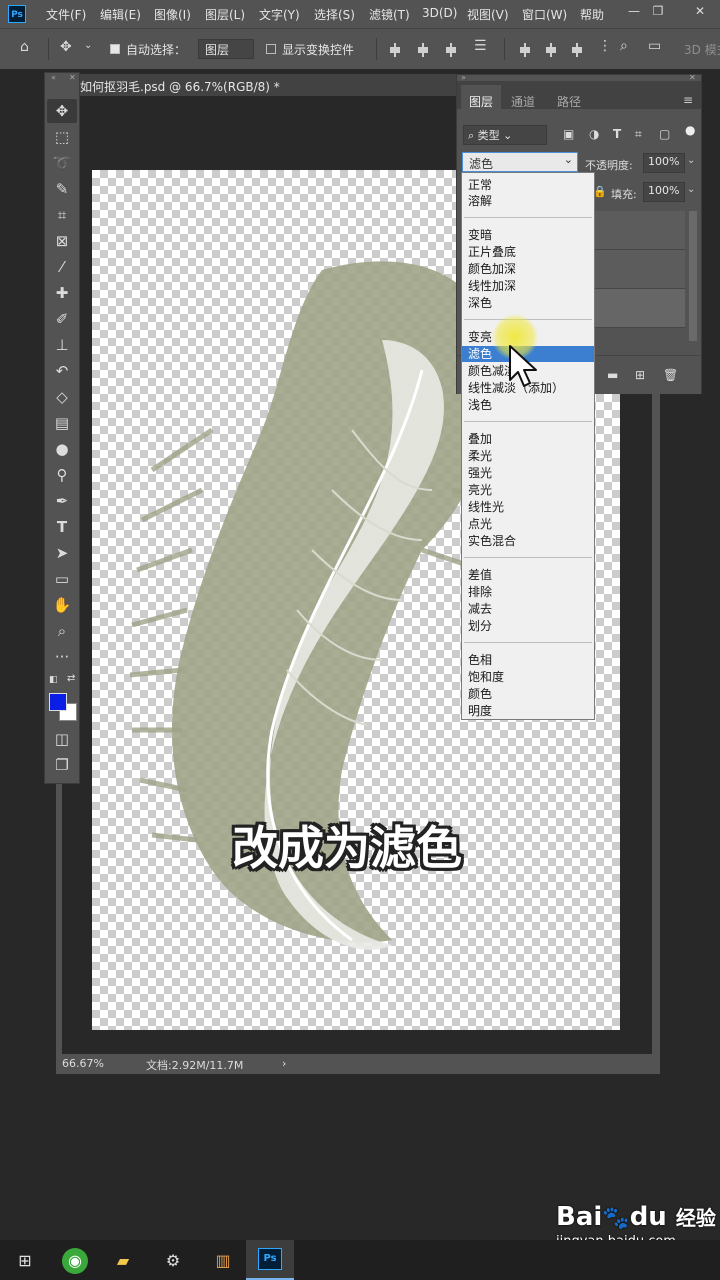  Describe the element at coordinates (481, 101) in the screenshot. I see `tab-layers: 图层` at that location.